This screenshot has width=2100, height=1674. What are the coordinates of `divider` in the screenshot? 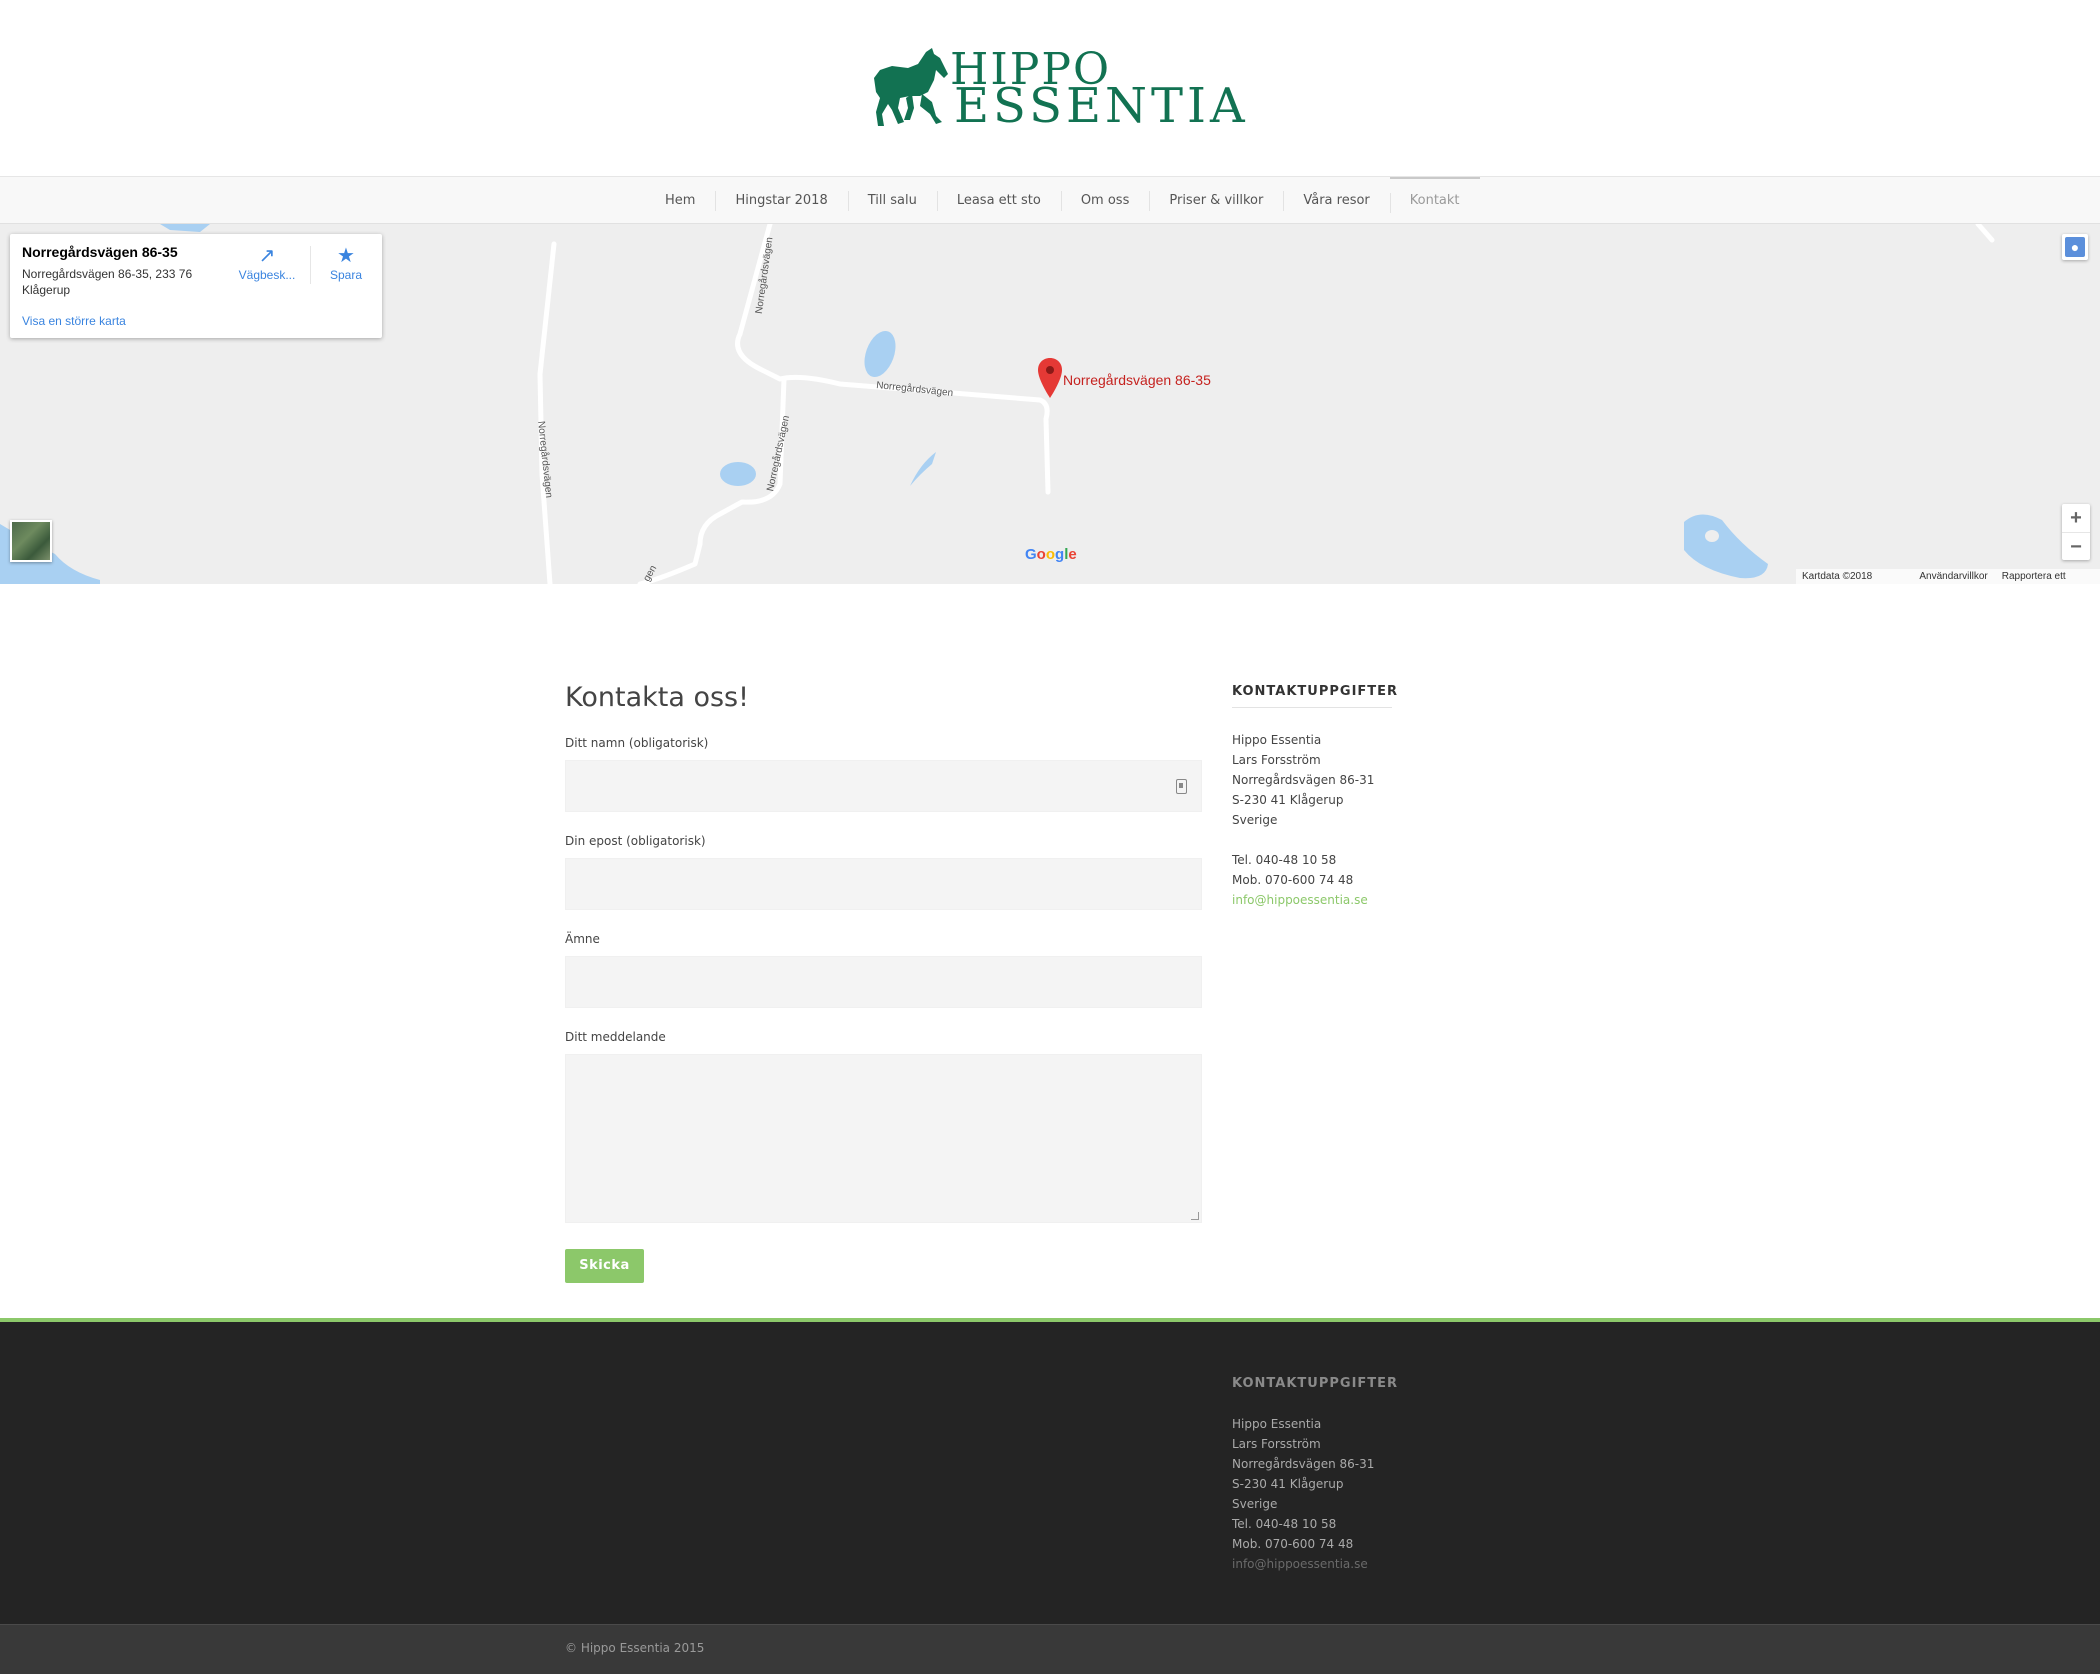 It's located at (1312, 707).